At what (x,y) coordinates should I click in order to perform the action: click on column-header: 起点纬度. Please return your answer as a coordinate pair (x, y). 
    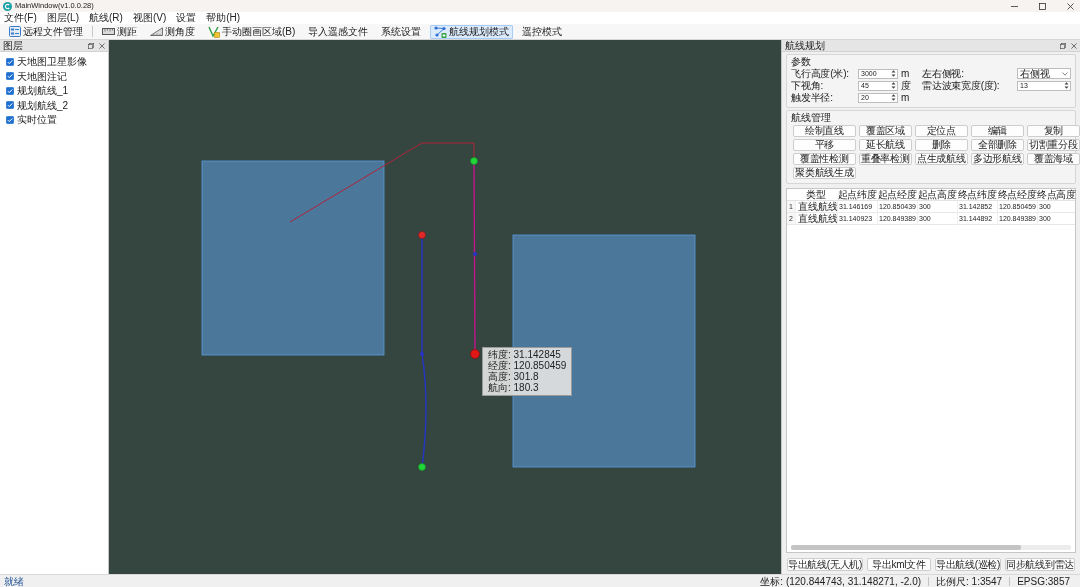
    Looking at the image, I should click on (857, 195).